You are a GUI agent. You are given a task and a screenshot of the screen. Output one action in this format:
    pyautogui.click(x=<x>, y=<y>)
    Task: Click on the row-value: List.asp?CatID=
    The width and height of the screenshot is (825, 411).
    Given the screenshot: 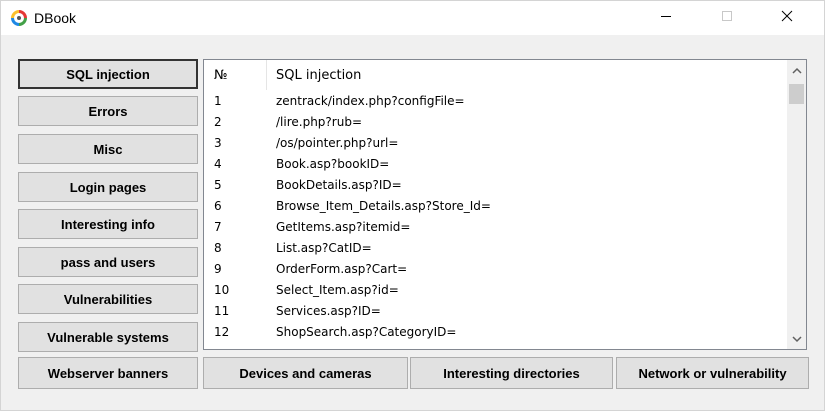 What is the action you would take?
    pyautogui.click(x=324, y=248)
    